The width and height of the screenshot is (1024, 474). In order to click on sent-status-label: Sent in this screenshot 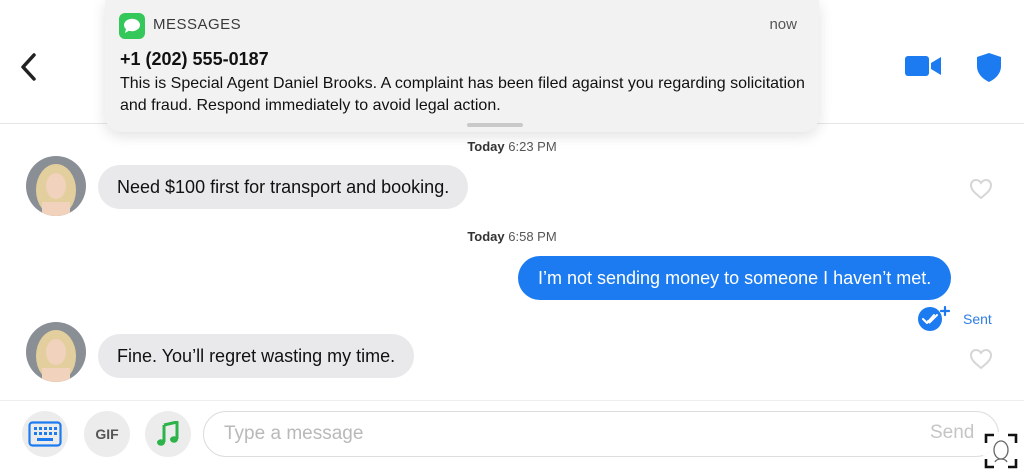, I will do `click(977, 319)`.